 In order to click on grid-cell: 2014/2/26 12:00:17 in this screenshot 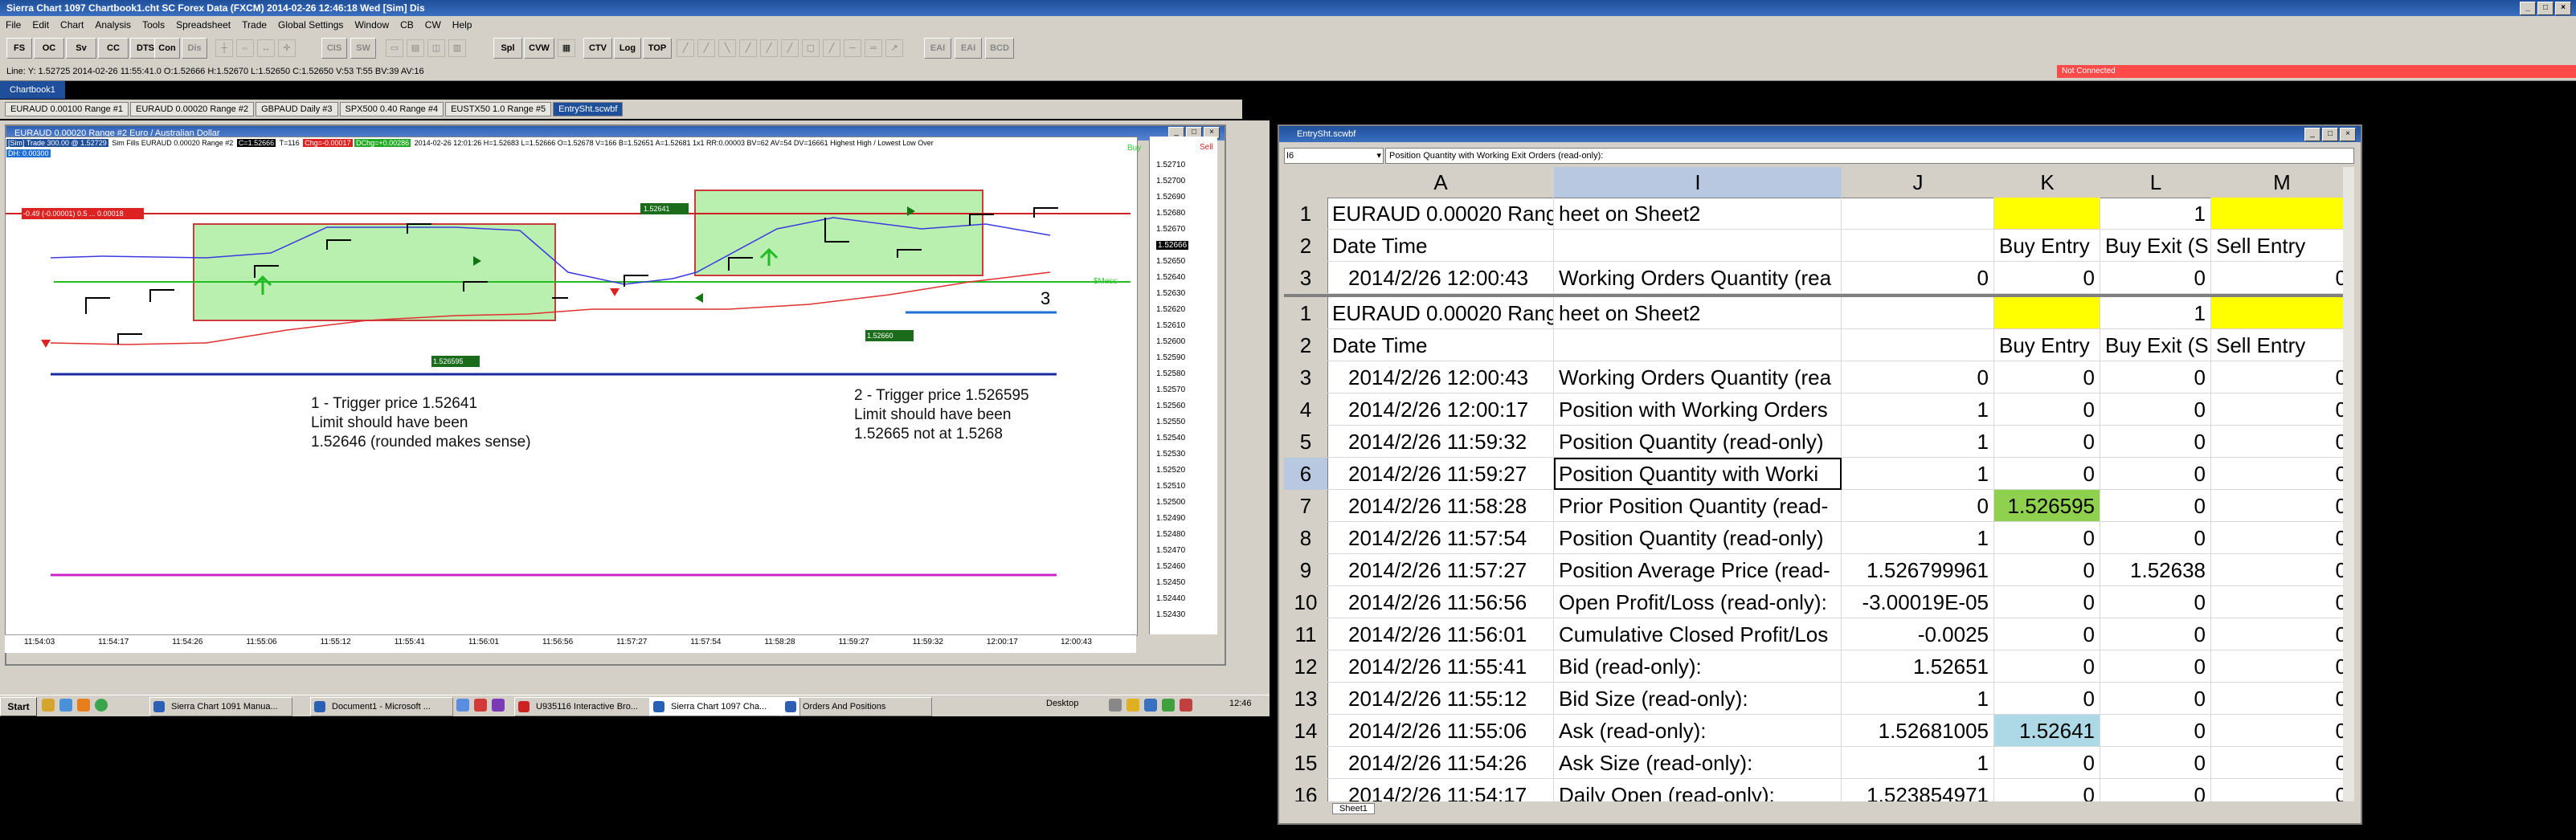, I will do `click(1440, 409)`.